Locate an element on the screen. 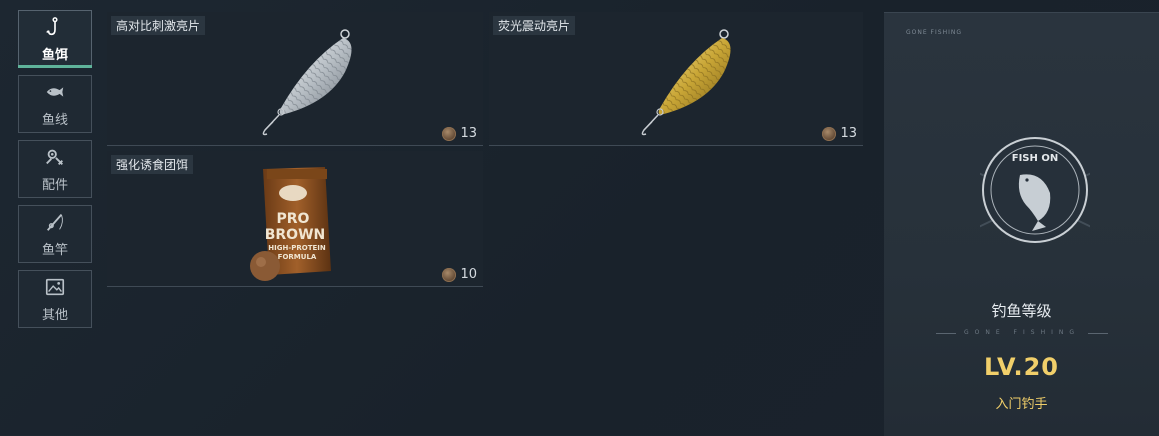  fishing-level-title: 钓鱼等级 is located at coordinates (1021, 311).